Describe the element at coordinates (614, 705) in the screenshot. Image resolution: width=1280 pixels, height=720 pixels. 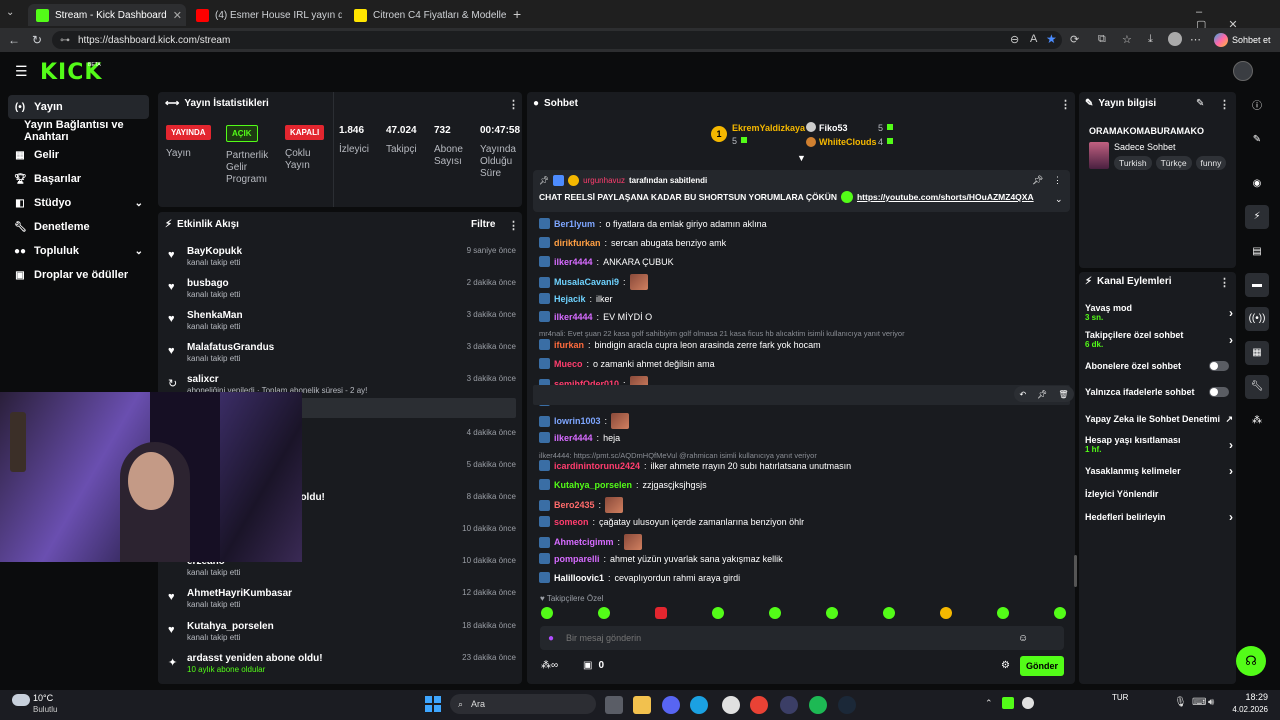
I see `task-view-icon` at that location.